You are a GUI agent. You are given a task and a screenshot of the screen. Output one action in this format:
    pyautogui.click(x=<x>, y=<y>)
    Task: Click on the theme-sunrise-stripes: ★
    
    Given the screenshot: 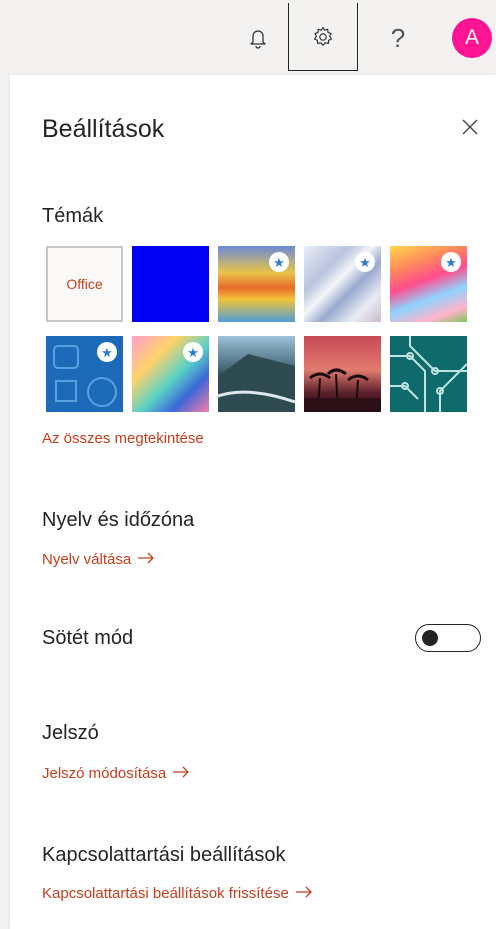 What is the action you would take?
    pyautogui.click(x=256, y=284)
    